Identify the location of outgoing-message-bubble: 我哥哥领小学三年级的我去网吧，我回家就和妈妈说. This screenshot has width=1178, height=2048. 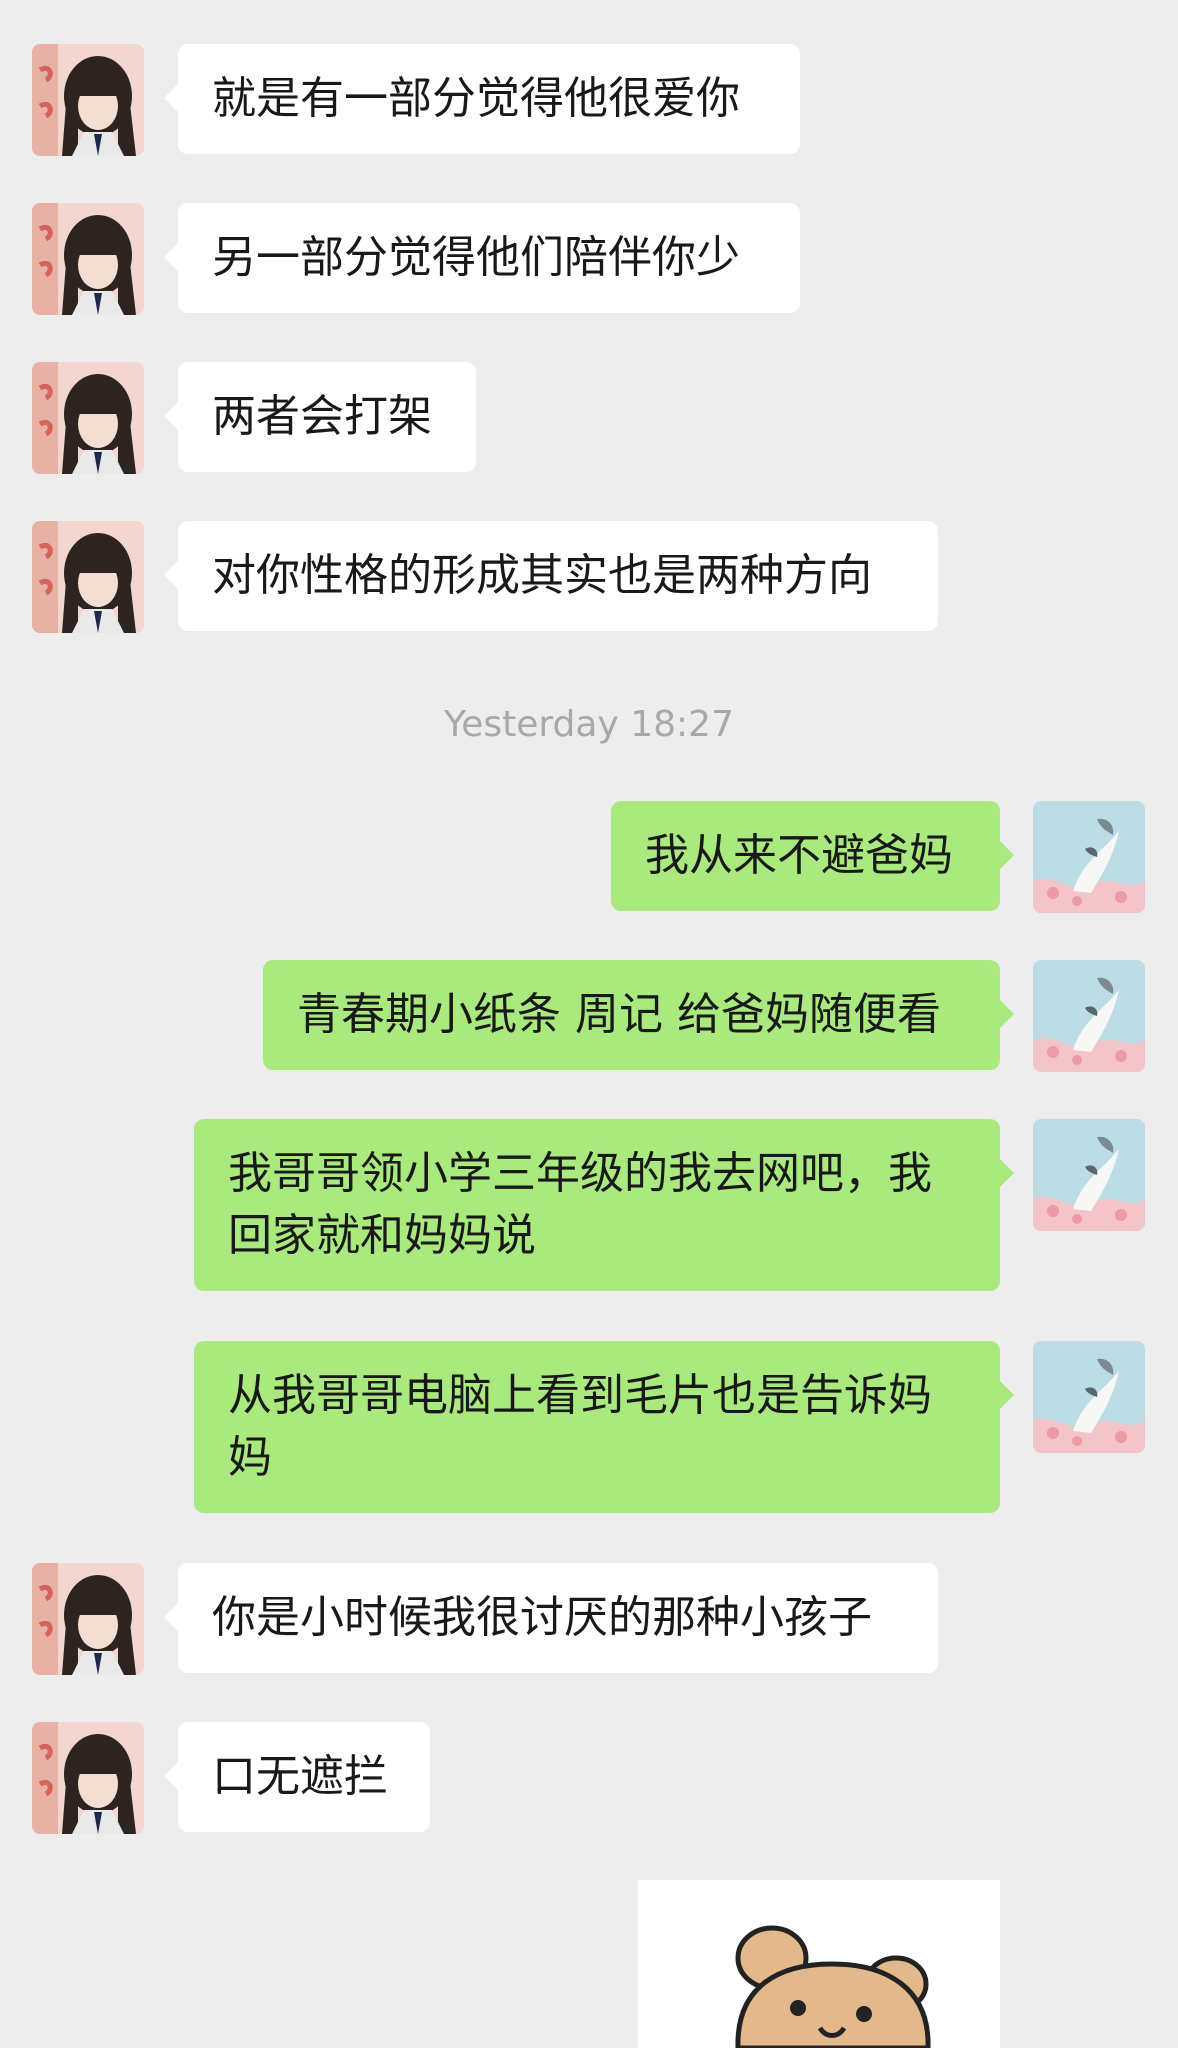
(604, 1205).